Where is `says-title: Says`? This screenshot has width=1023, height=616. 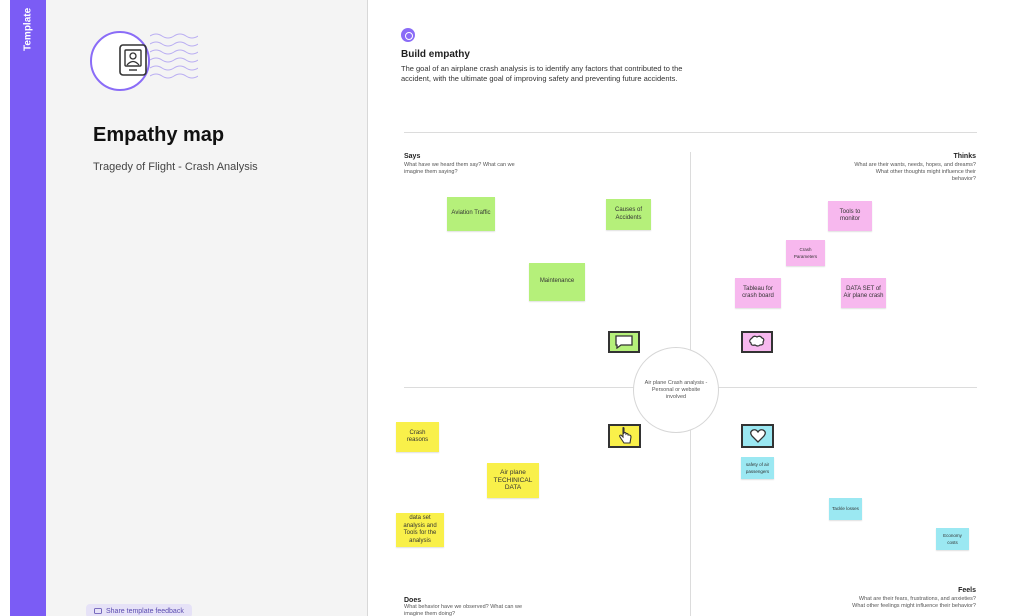
says-title: Says is located at coordinates (412, 156).